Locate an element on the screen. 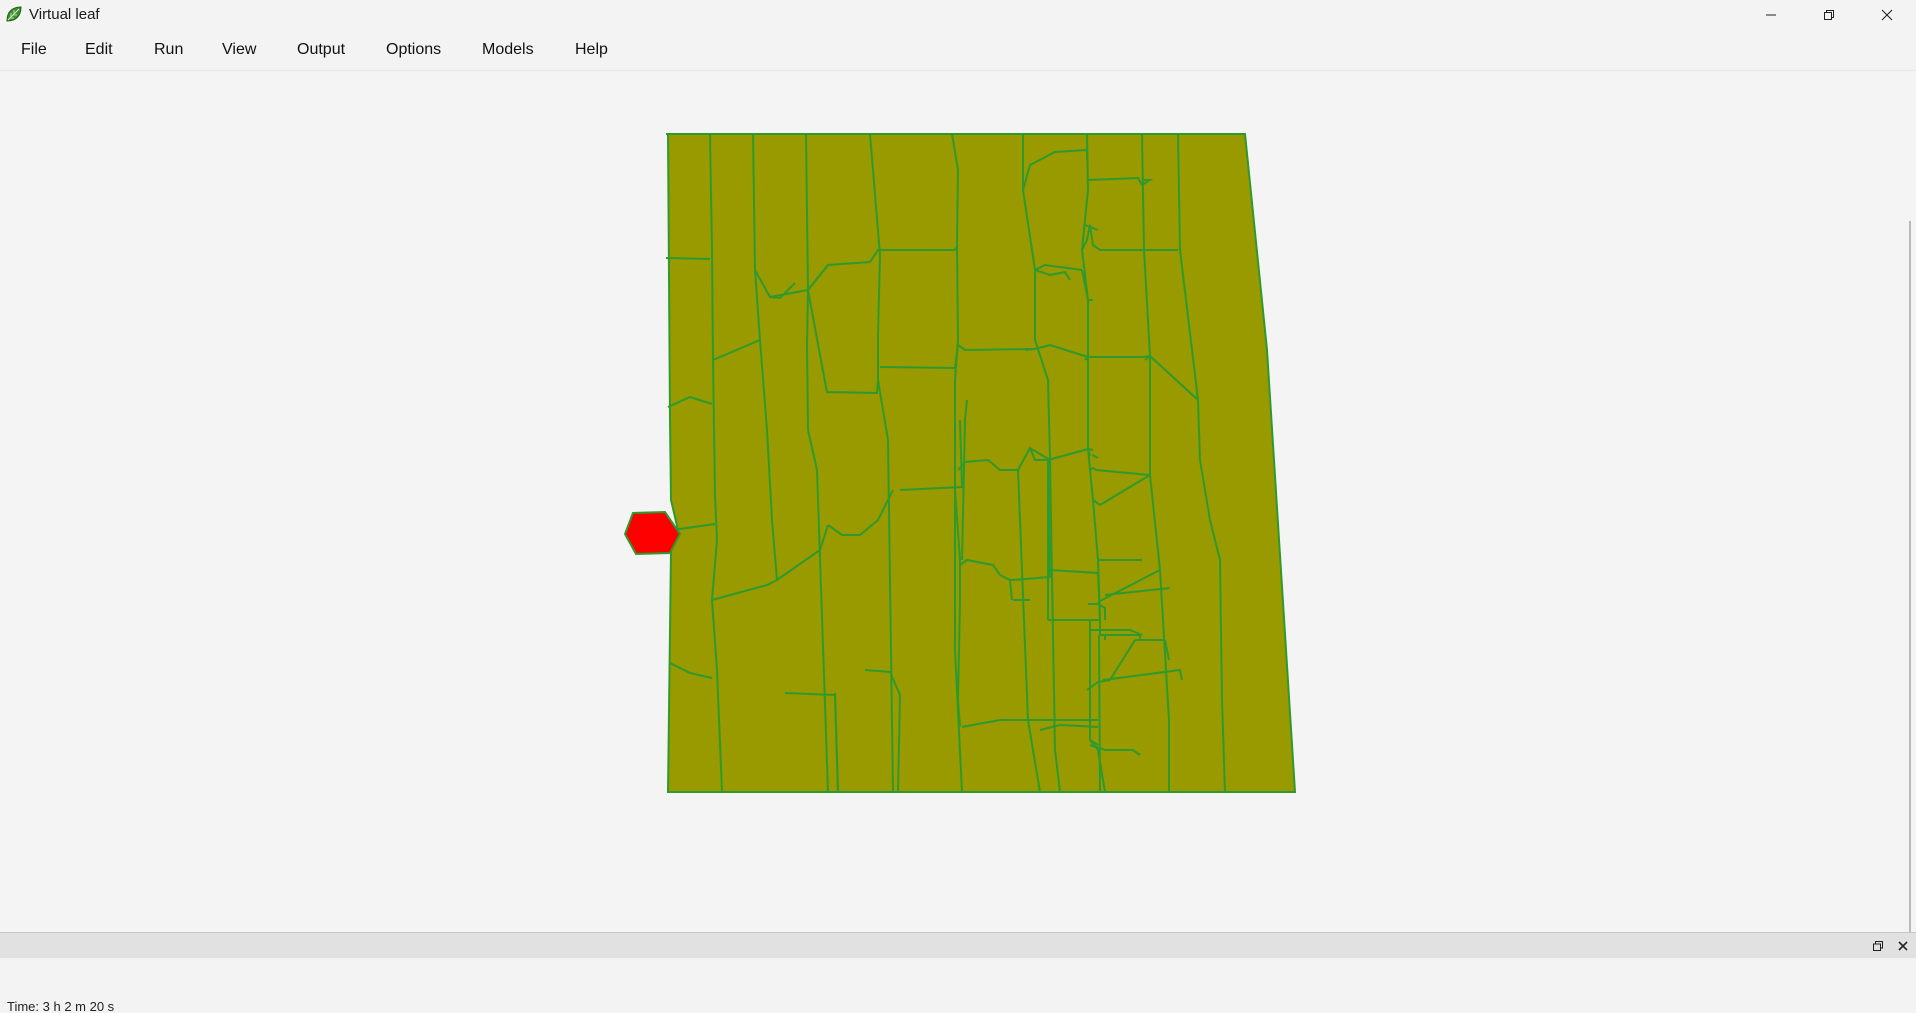  dock-float-button is located at coordinates (1878, 946).